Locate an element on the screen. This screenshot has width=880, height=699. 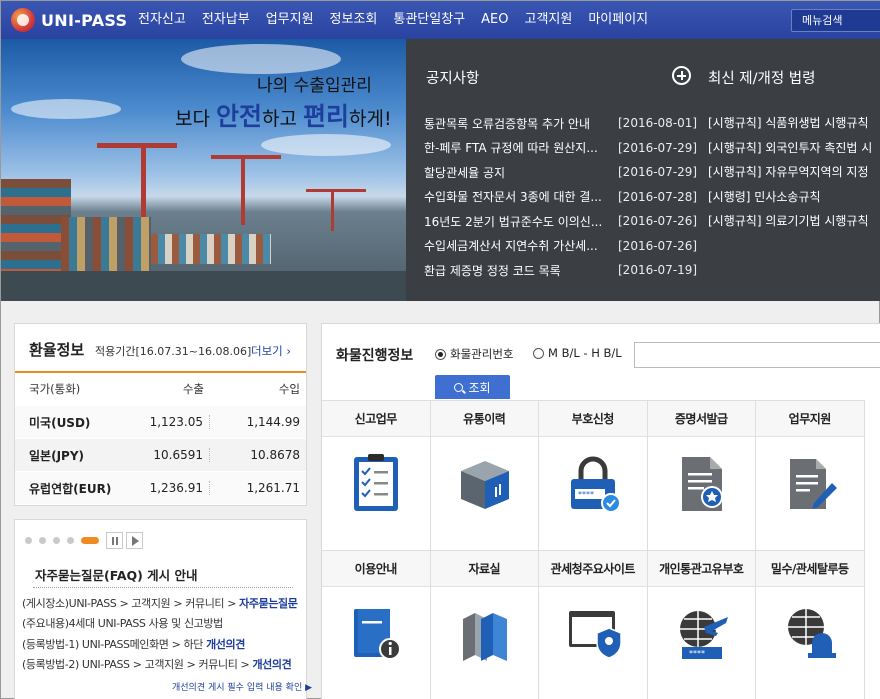
tile-smuggling-report: 밀수/관세탈루등 is located at coordinates (810, 624).